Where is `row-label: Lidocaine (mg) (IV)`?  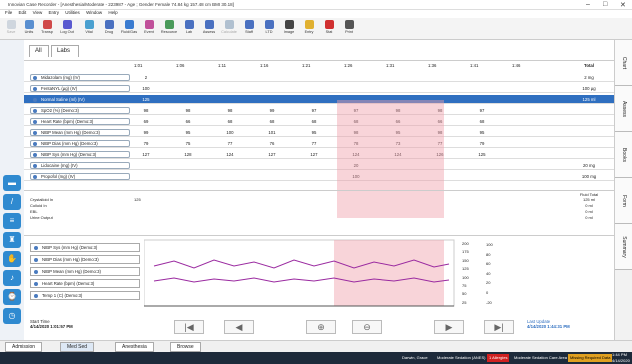
row-label: Lidocaine (mg) (IV) is located at coordinates (80, 165).